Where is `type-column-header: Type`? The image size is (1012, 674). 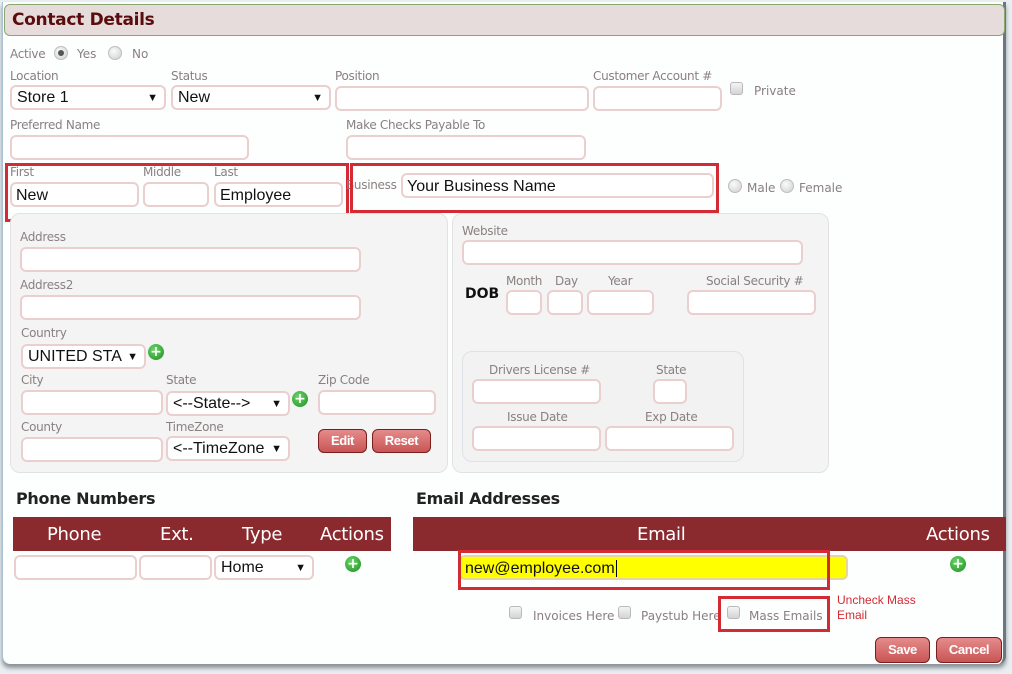
type-column-header: Type is located at coordinates (262, 534).